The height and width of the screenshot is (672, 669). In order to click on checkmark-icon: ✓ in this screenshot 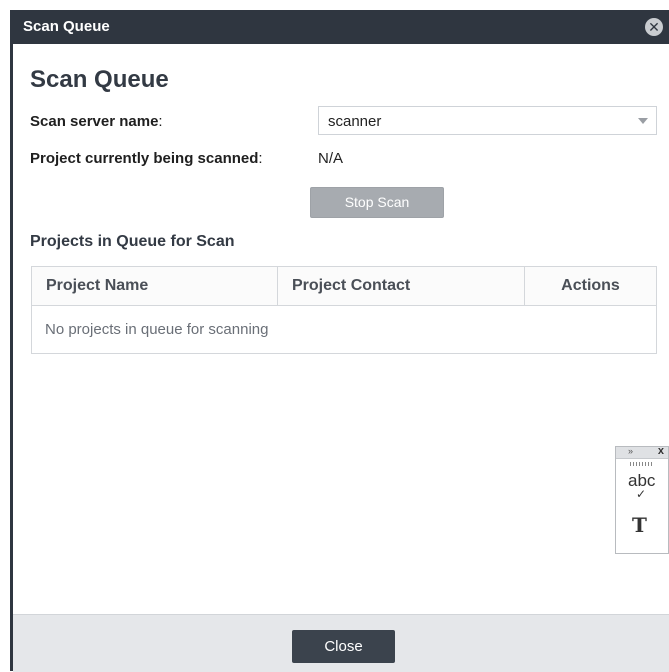, I will do `click(641, 494)`.